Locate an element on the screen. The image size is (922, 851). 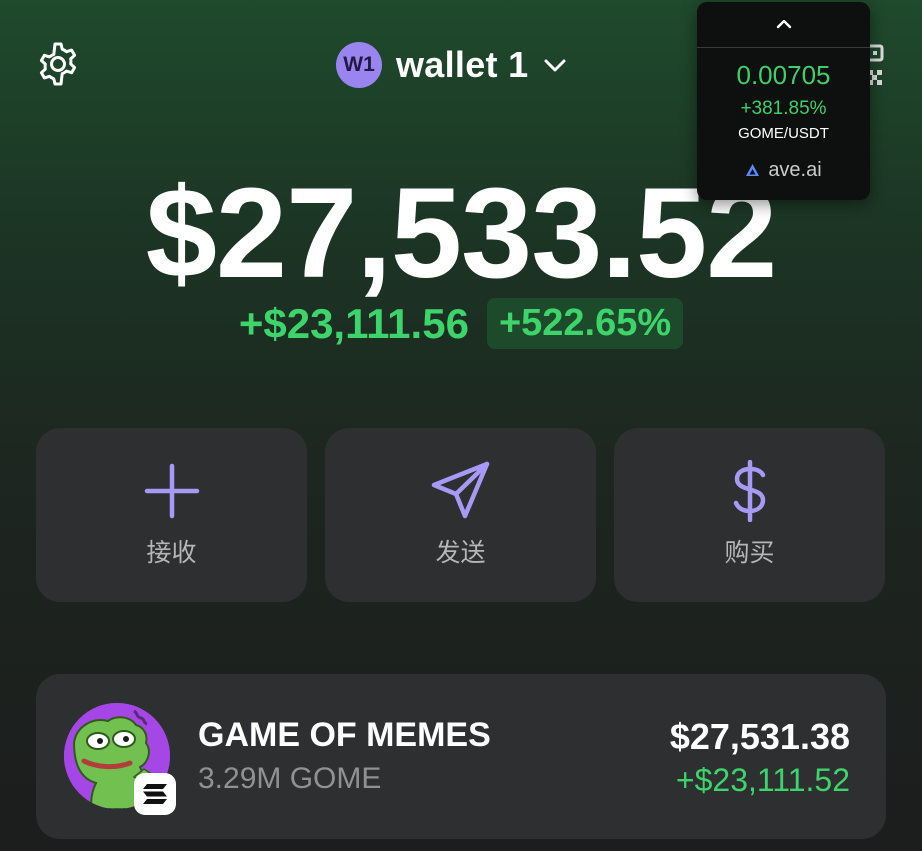
buy-label: 购买 is located at coordinates (749, 553).